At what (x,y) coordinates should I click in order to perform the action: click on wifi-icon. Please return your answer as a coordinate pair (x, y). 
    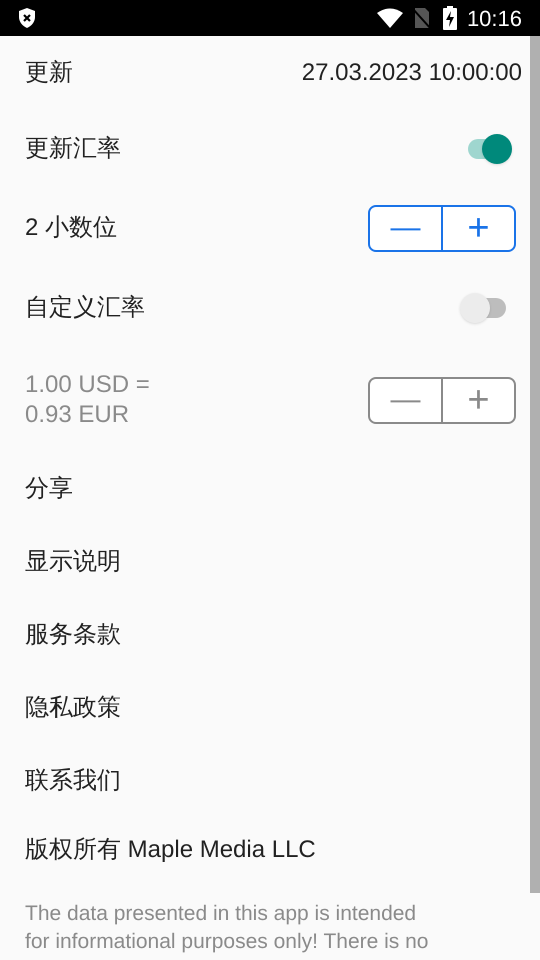
    Looking at the image, I should click on (389, 18).